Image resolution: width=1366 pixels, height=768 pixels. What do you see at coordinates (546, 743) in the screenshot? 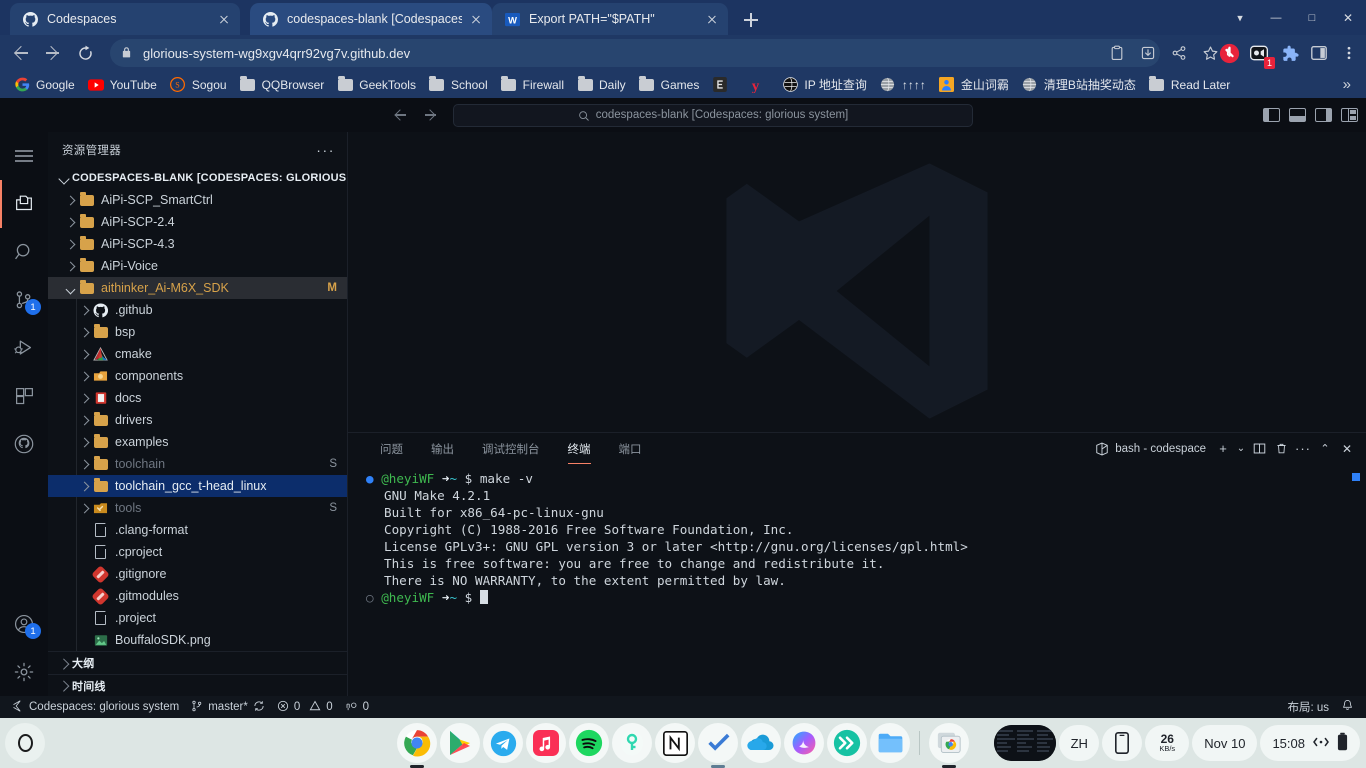
I see `shelf-app-apple-music` at bounding box center [546, 743].